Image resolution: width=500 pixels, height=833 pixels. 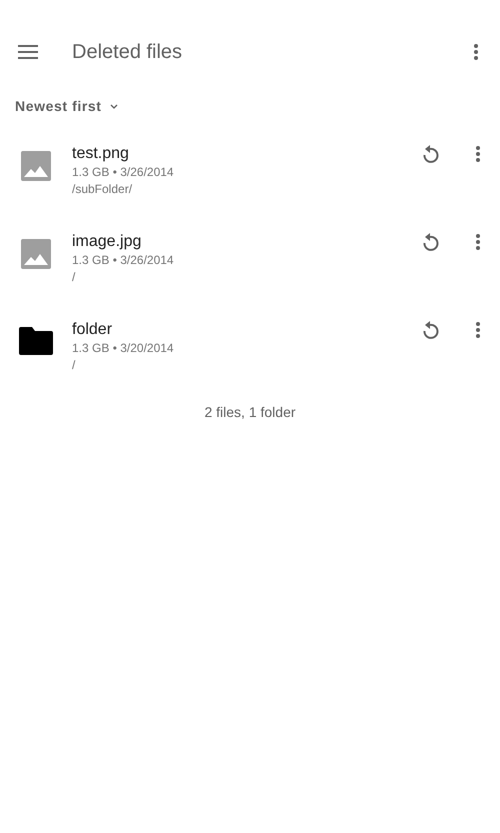 I want to click on menu-icon, so click(x=28, y=52).